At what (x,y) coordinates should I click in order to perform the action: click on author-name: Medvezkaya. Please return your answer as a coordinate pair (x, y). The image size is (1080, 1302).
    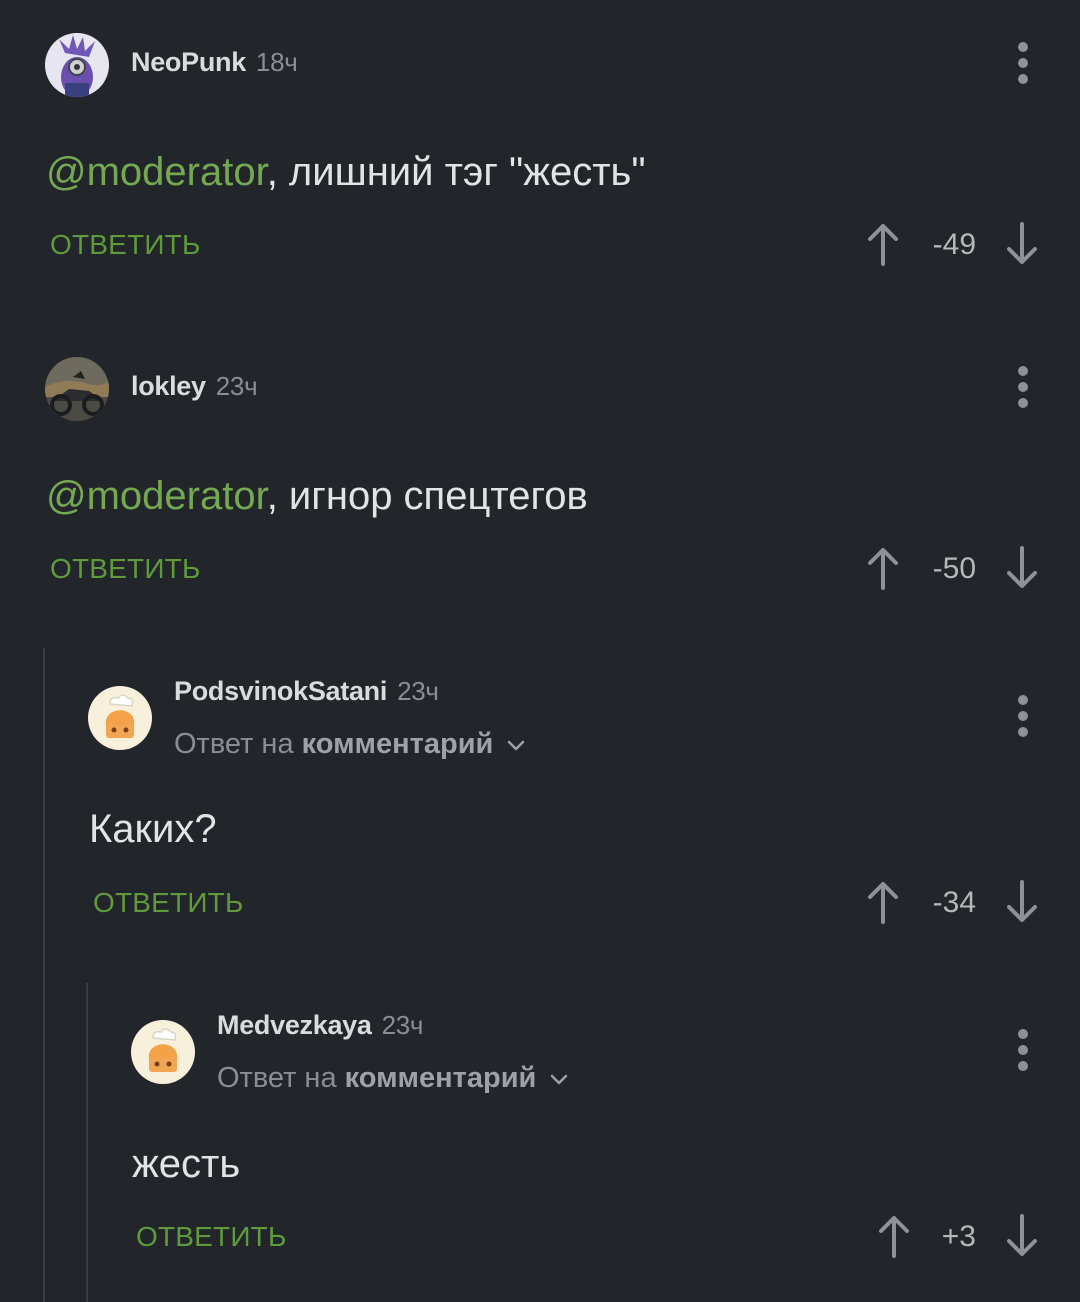
    Looking at the image, I should click on (294, 1025).